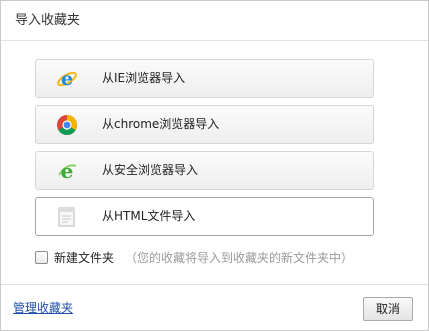  Describe the element at coordinates (239, 258) in the screenshot. I see `new-folder-note: （您的收藏将导入到收藏夹的新文件夹中）` at that location.